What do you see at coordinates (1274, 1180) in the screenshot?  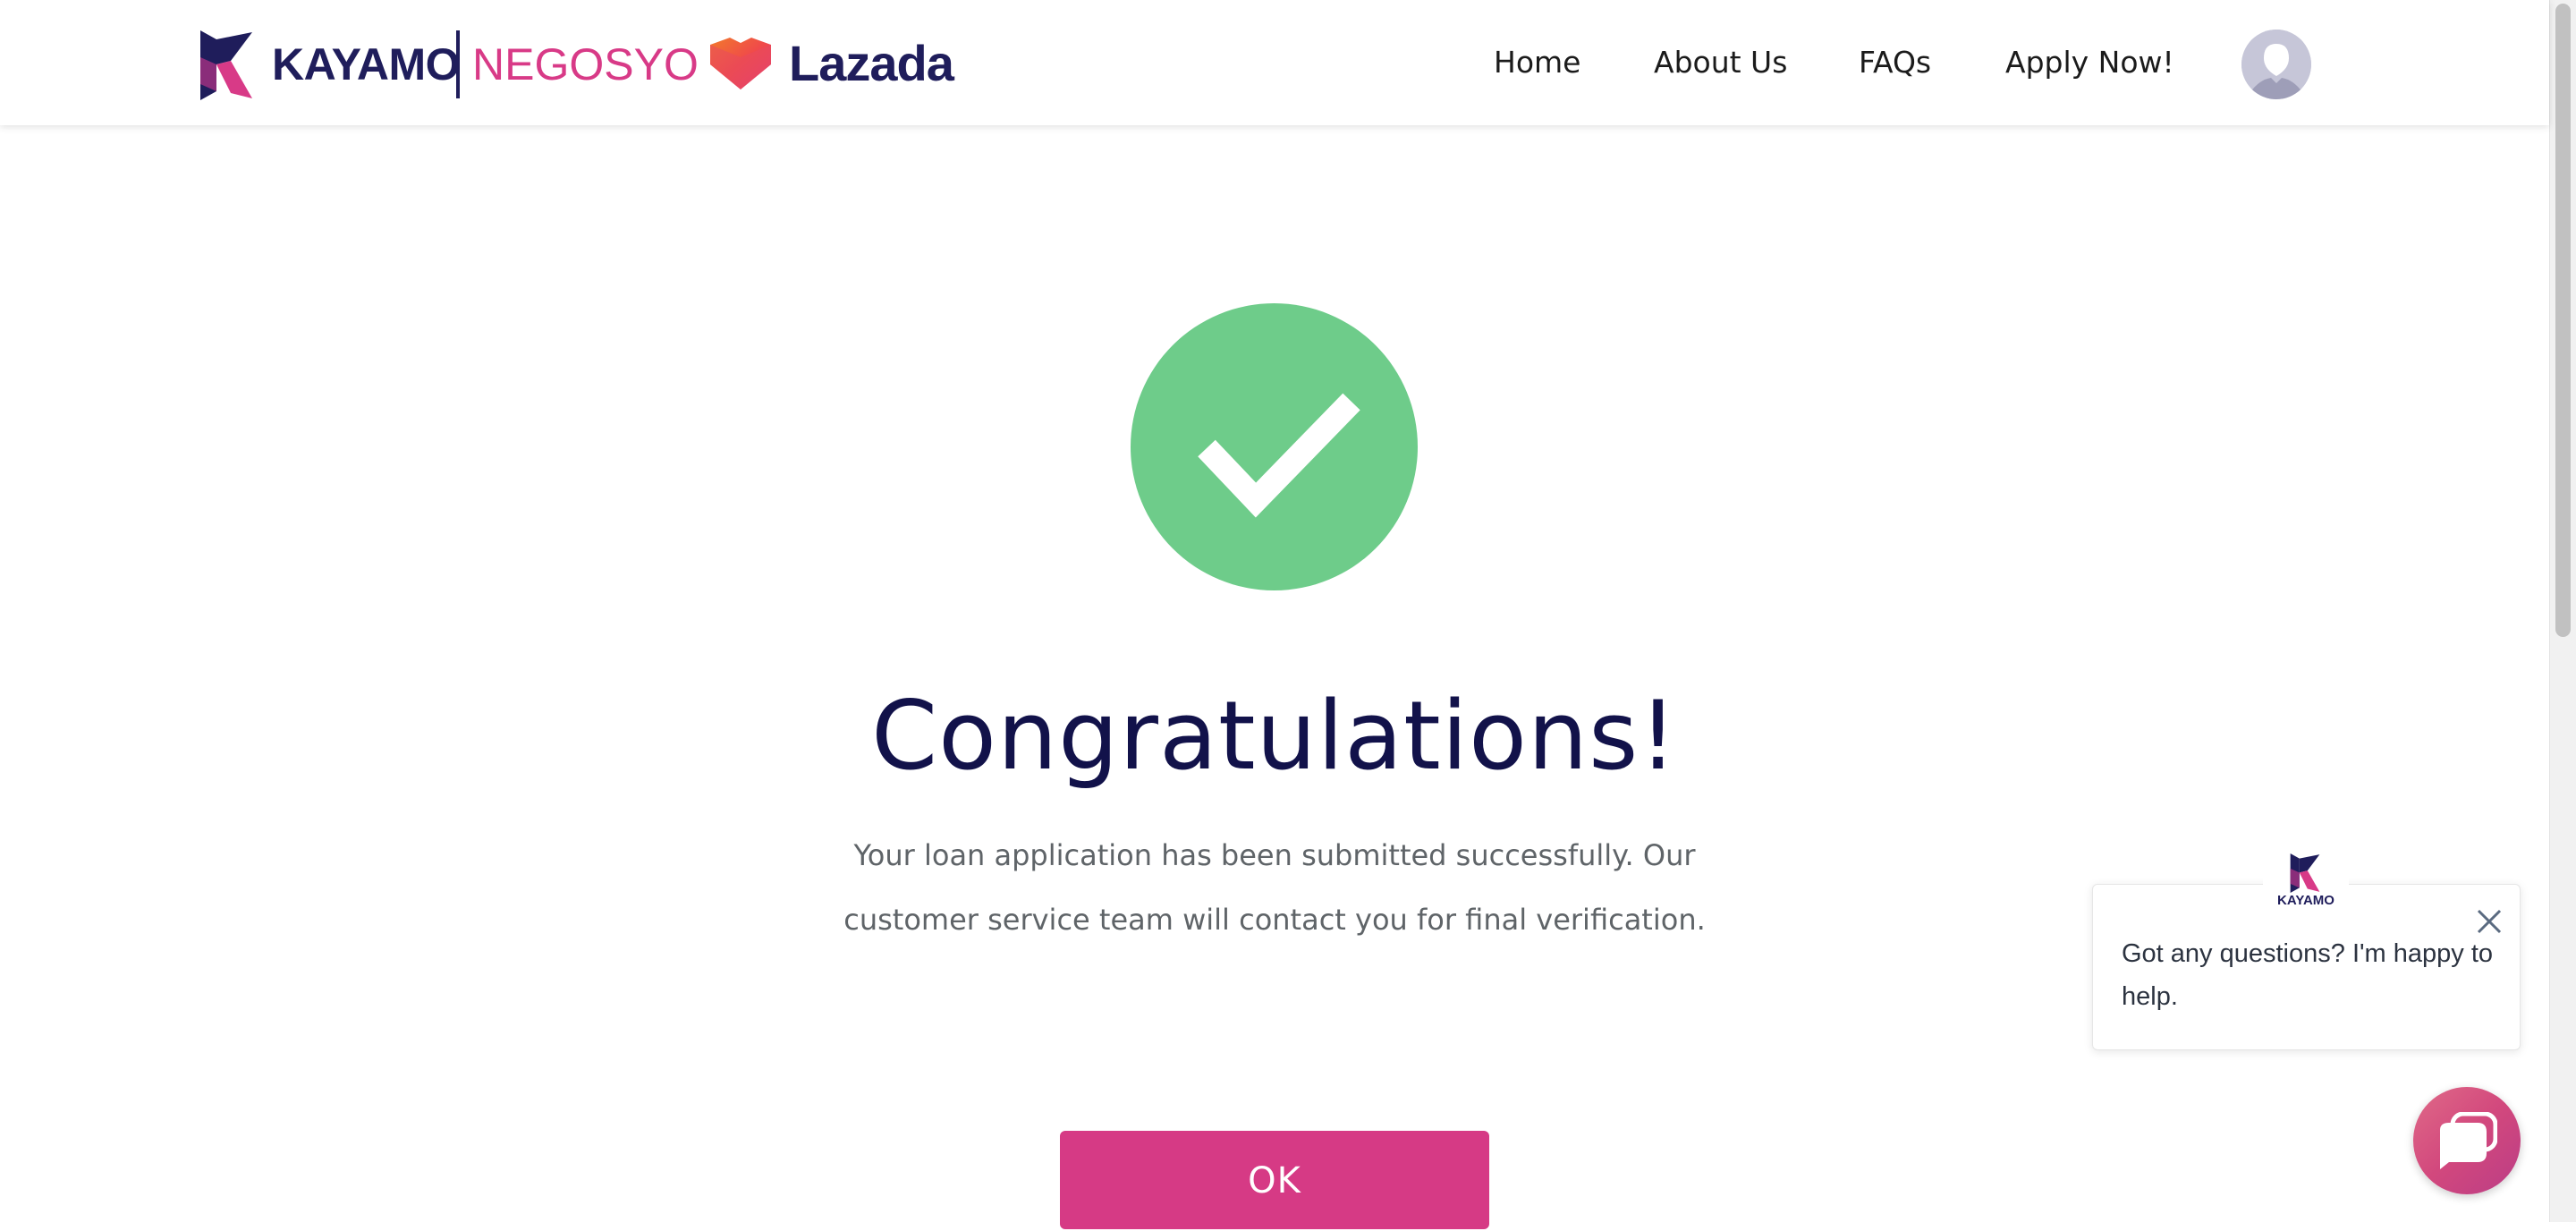 I see `ok-button: OK` at bounding box center [1274, 1180].